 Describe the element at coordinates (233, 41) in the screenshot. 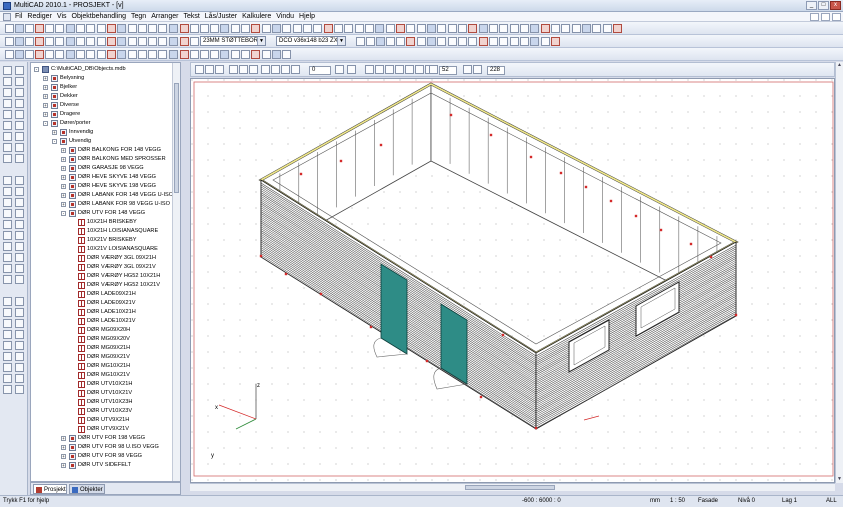

I see `wall-type-select: 23MM STØTTEBORD ▼` at that location.